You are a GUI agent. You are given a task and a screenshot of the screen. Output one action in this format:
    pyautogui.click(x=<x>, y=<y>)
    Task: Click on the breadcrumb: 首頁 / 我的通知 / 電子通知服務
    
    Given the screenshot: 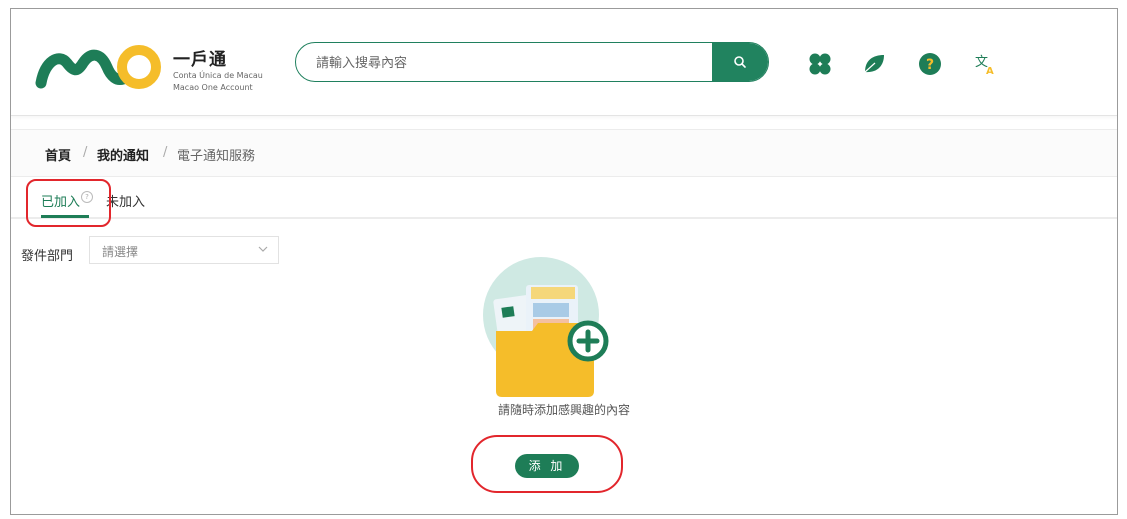 What is the action you would take?
    pyautogui.click(x=564, y=153)
    